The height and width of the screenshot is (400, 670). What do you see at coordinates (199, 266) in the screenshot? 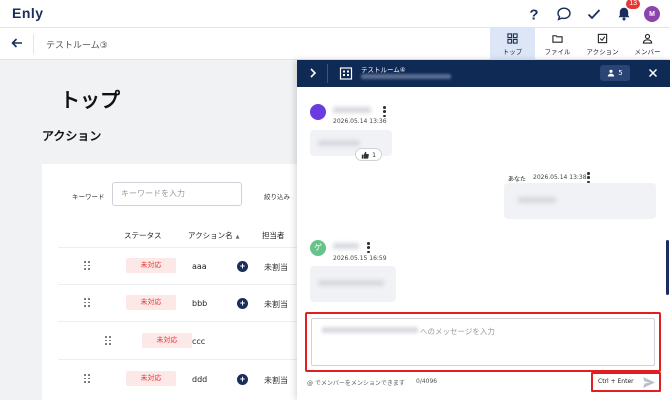
I see `action-name: aaa` at bounding box center [199, 266].